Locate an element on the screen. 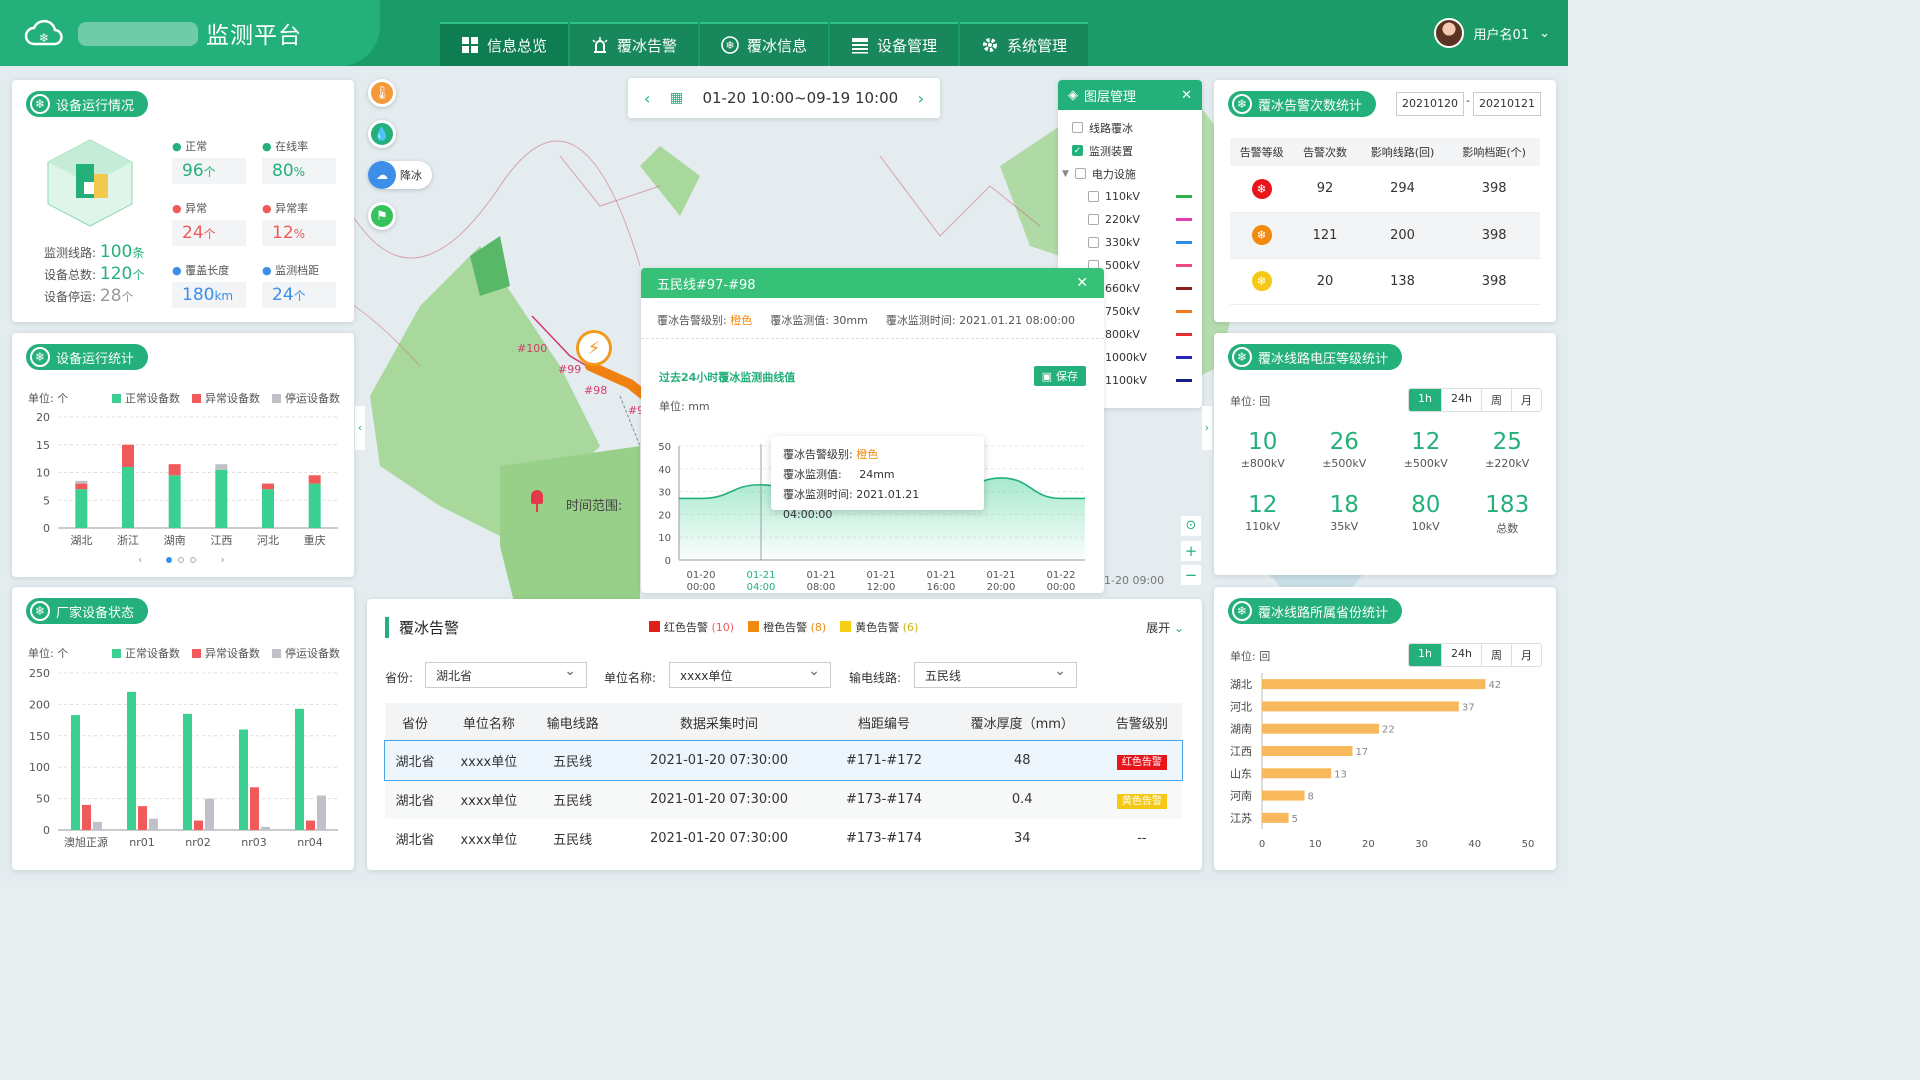 The height and width of the screenshot is (1080, 1920). nav-ice-alarm: 覆冰告警 is located at coordinates (634, 44).